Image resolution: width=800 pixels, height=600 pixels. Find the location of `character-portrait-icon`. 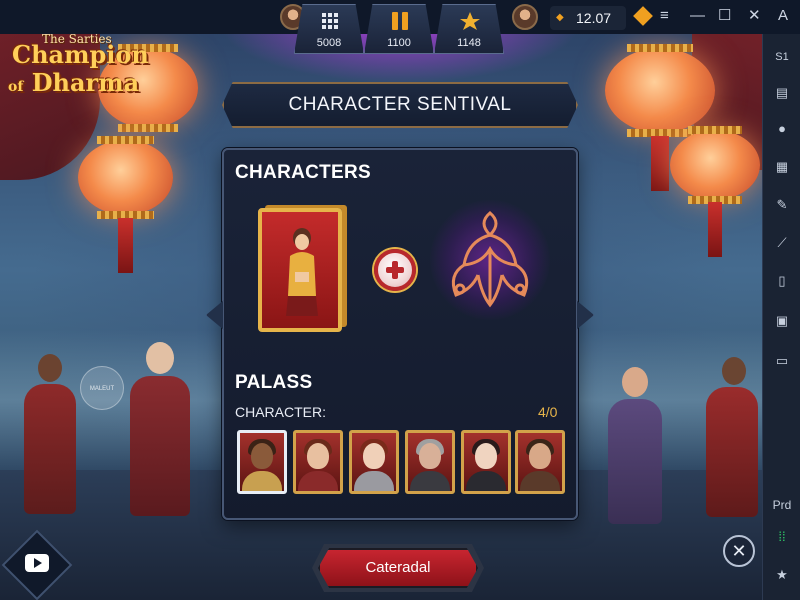

character-portrait-icon is located at coordinates (302, 272).